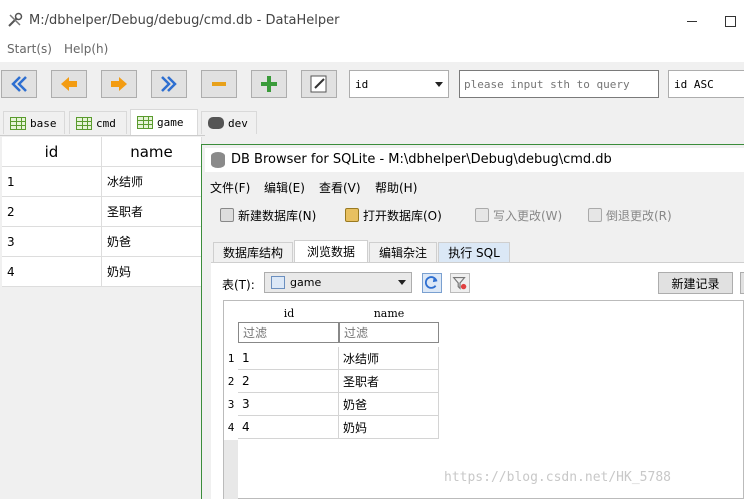  Describe the element at coordinates (528, 215) in the screenshot. I see `write-changes-label: 写入更改(W)` at that location.